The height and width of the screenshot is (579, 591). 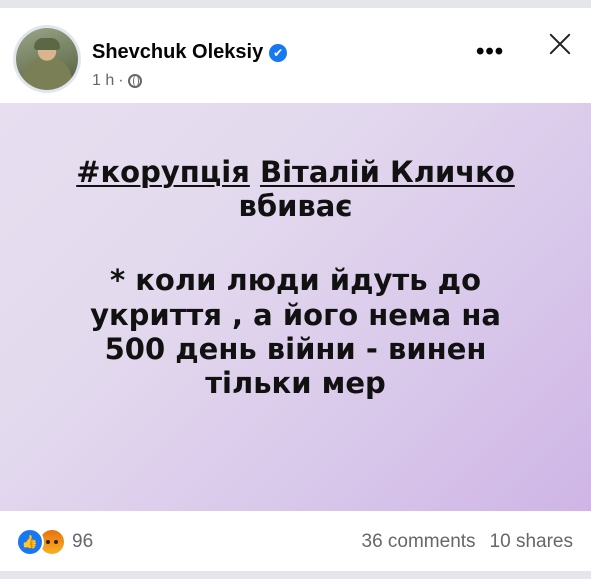 I want to click on top-separator, so click(x=295, y=4).